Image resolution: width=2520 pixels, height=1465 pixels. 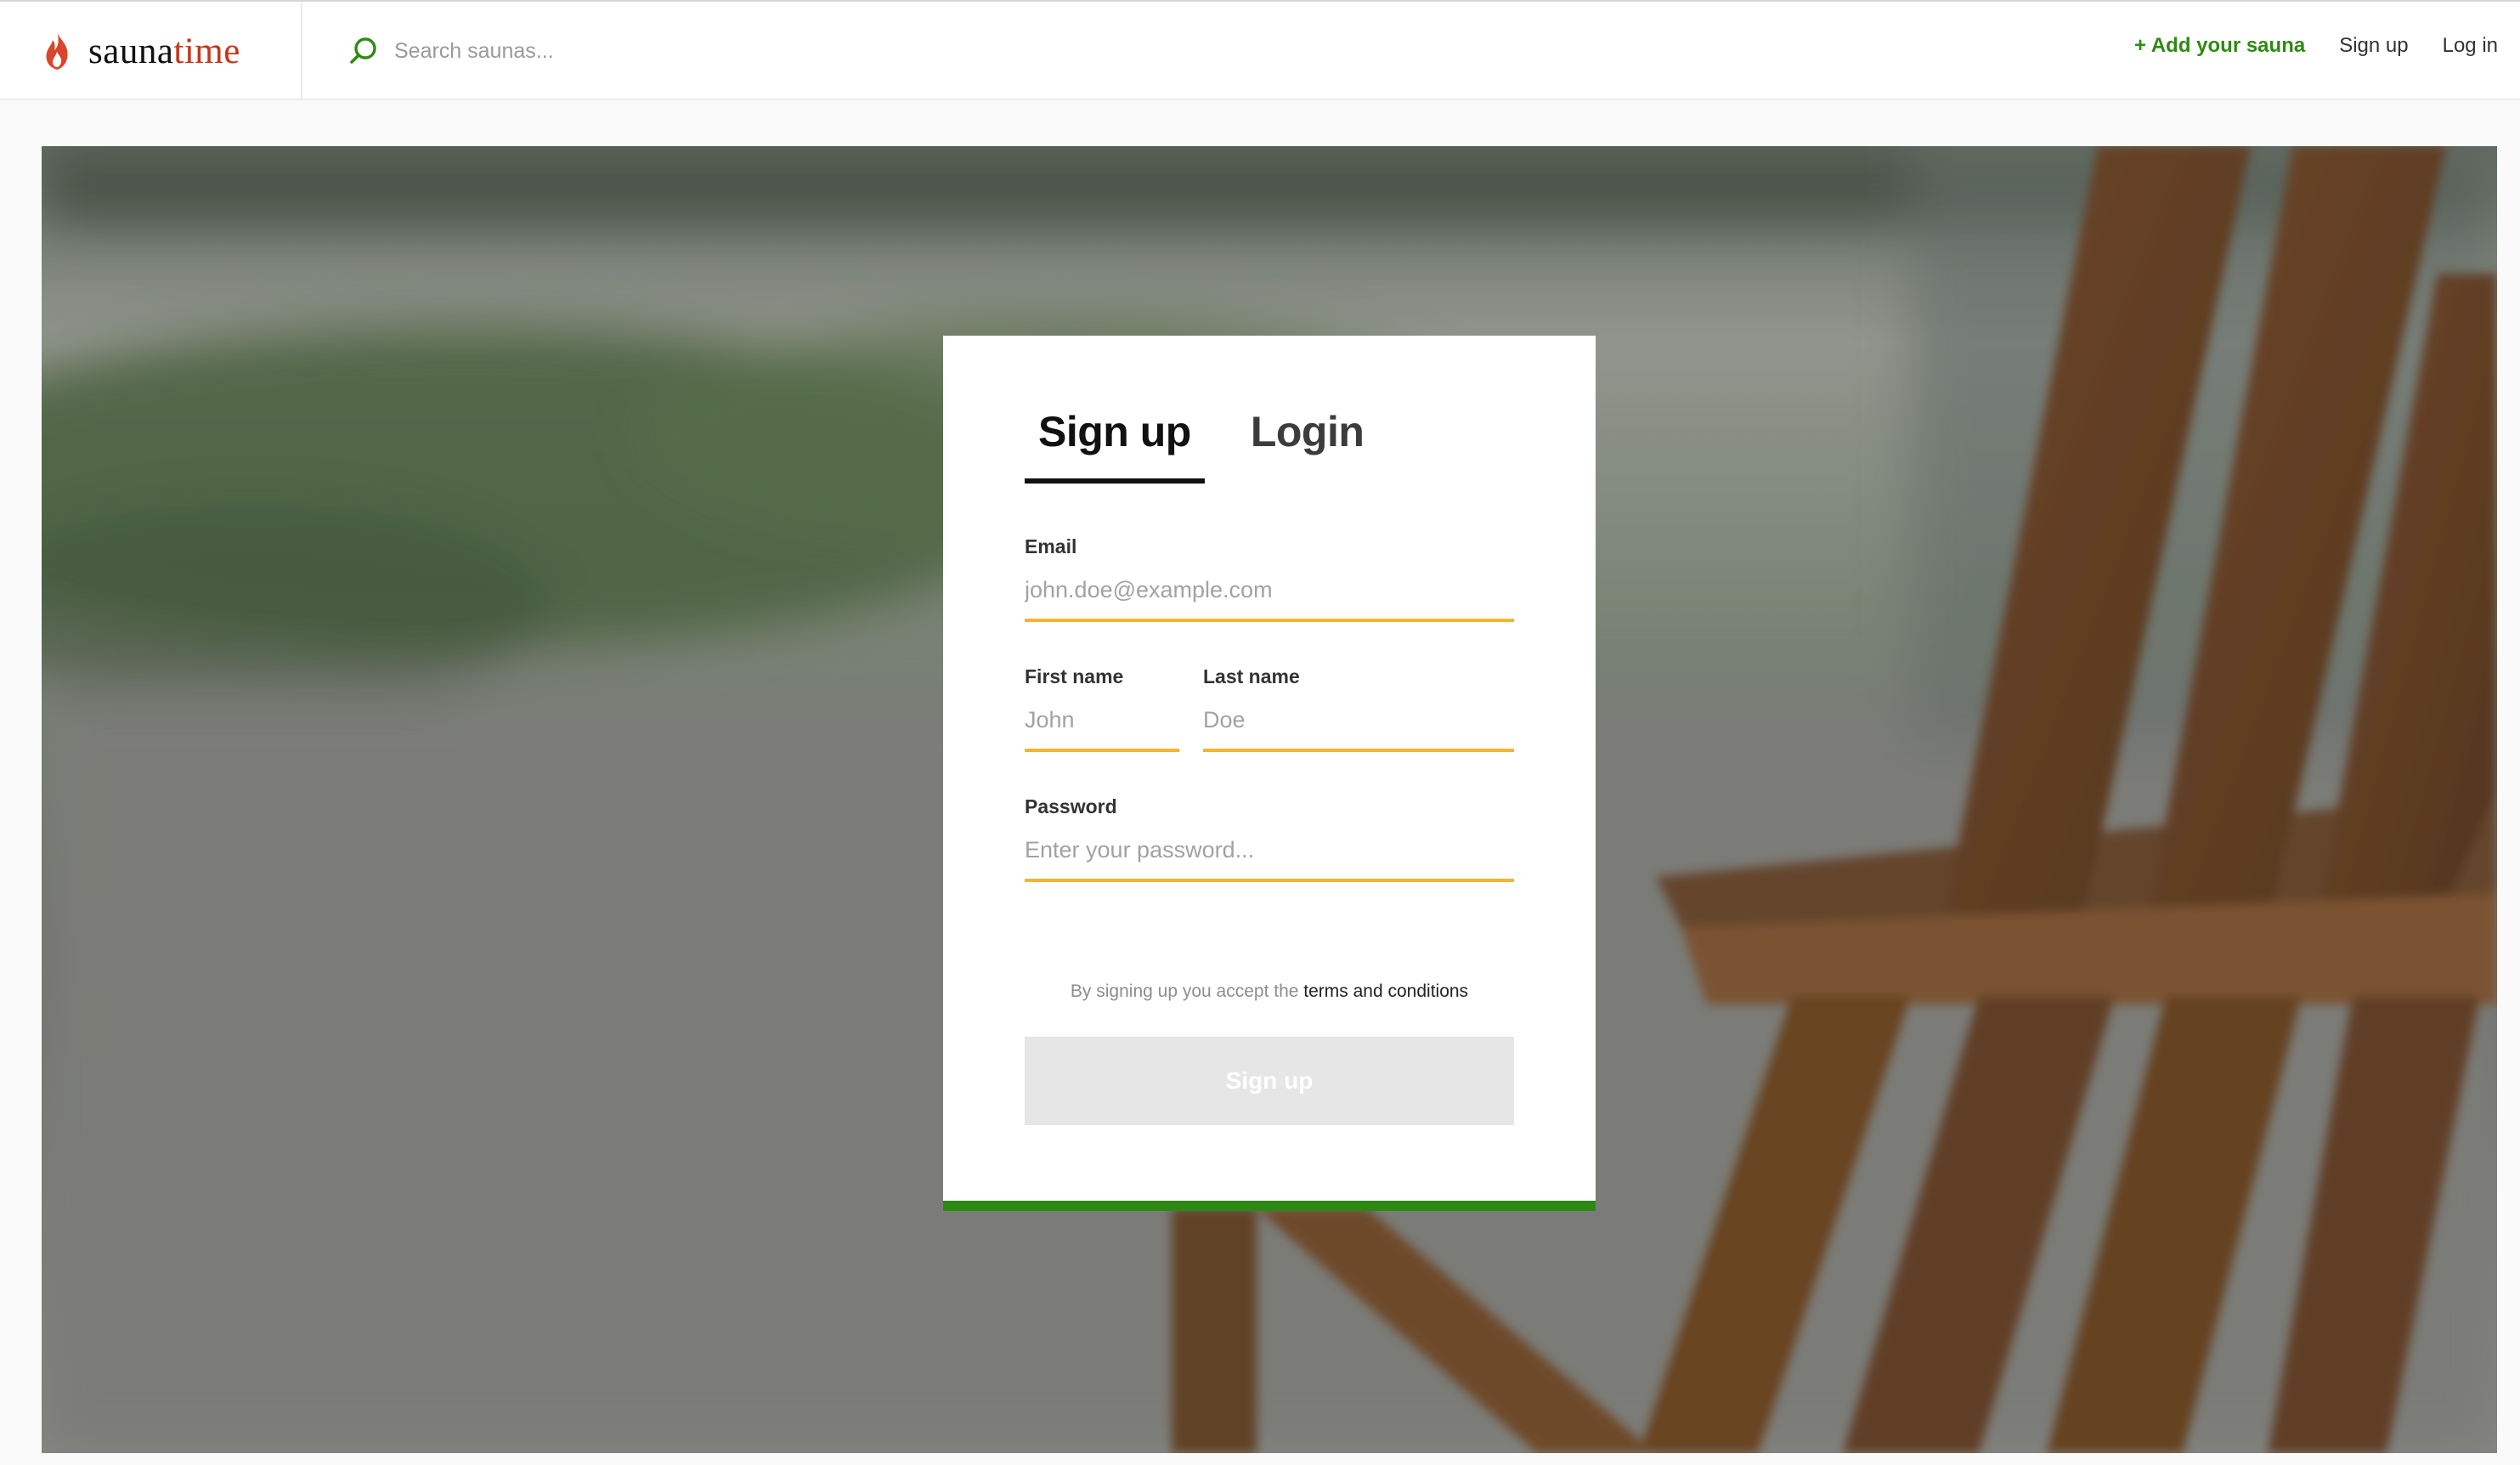 I want to click on first-name-field: First name, so click(x=1102, y=708).